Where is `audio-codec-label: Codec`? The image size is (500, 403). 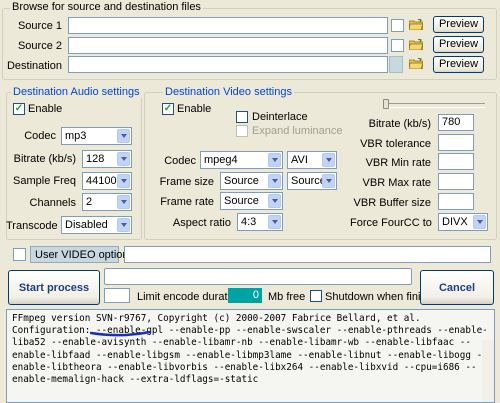
audio-codec-label: Codec is located at coordinates (40, 136).